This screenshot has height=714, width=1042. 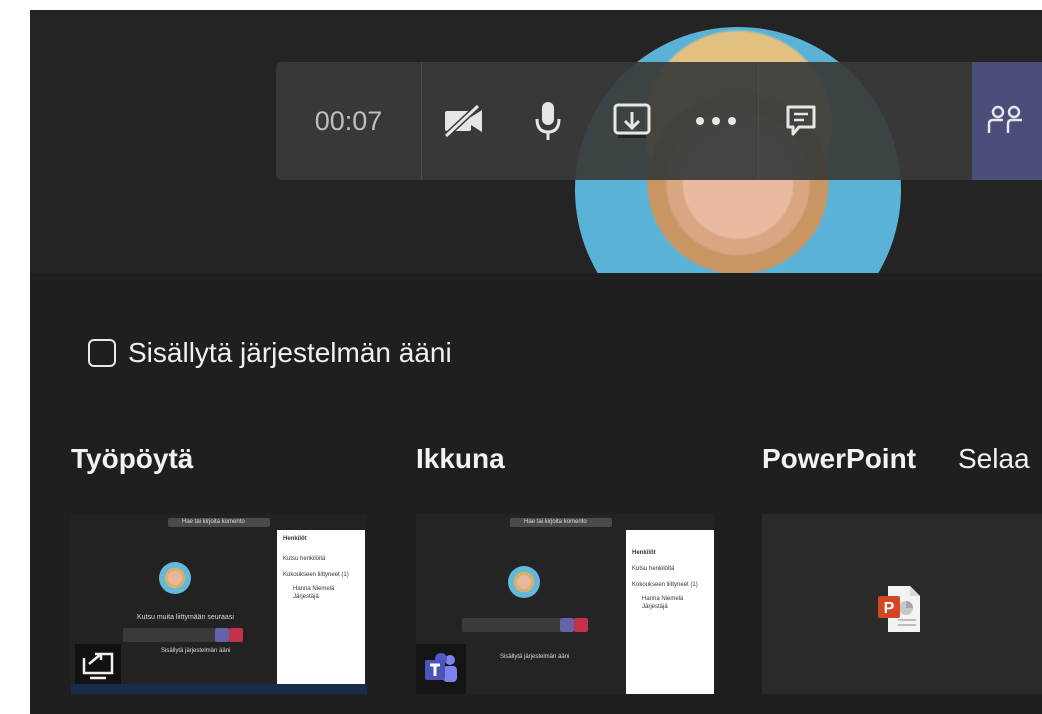 I want to click on teams-app-badge, so click(x=441, y=669).